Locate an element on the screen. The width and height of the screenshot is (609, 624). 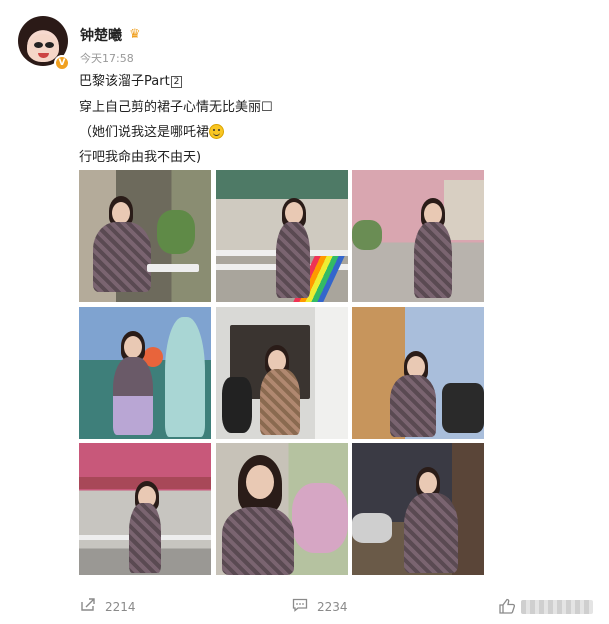
post-text-title: 巴黎该溜子Part is located at coordinates (124, 81).